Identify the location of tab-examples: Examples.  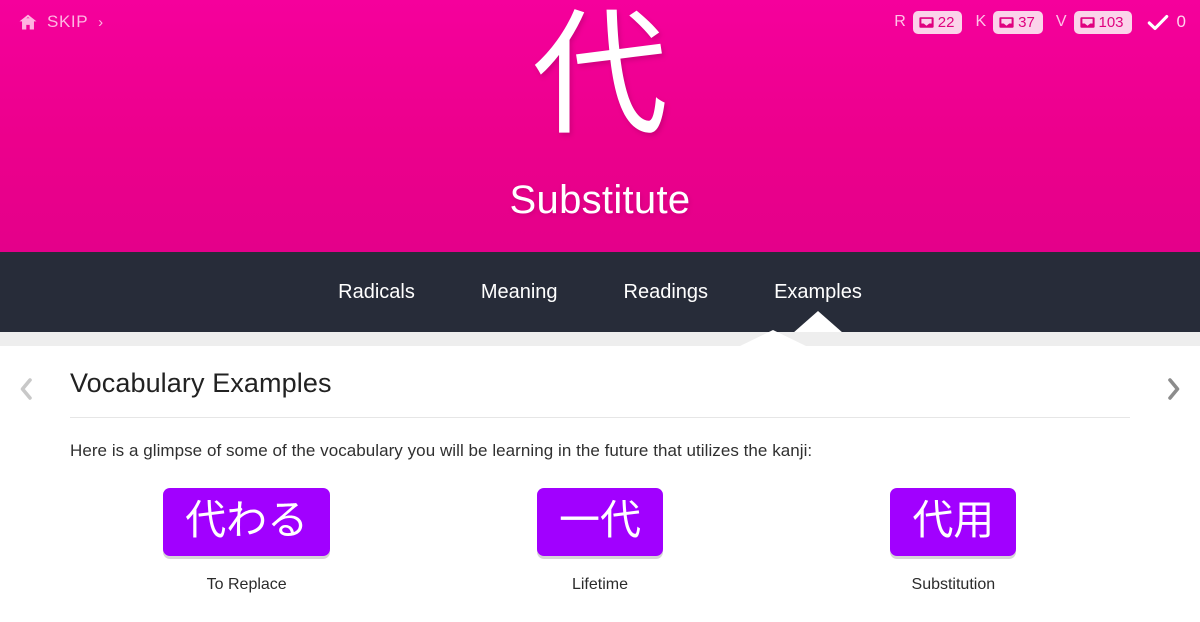
(818, 292).